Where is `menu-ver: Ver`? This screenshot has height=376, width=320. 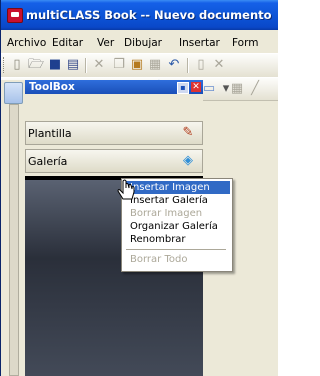
menu-ver: Ver is located at coordinates (105, 43).